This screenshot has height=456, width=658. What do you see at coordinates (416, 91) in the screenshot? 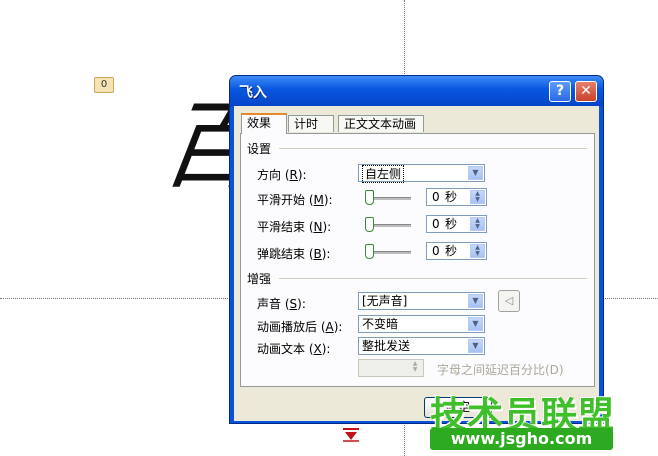
I see `dialog-titlebar: 飞入 ? ✕` at bounding box center [416, 91].